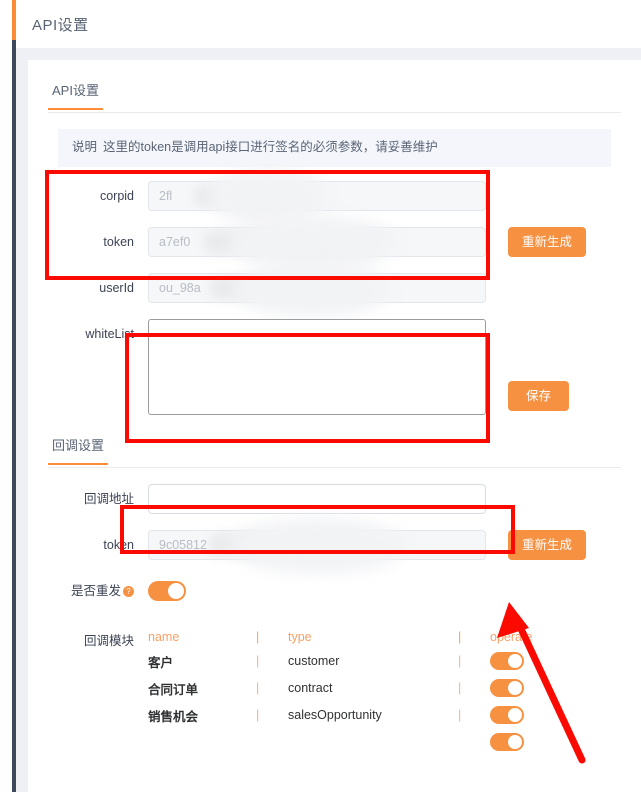 Image resolution: width=641 pixels, height=800 pixels. I want to click on tab-api-settings: API设置, so click(75, 94).